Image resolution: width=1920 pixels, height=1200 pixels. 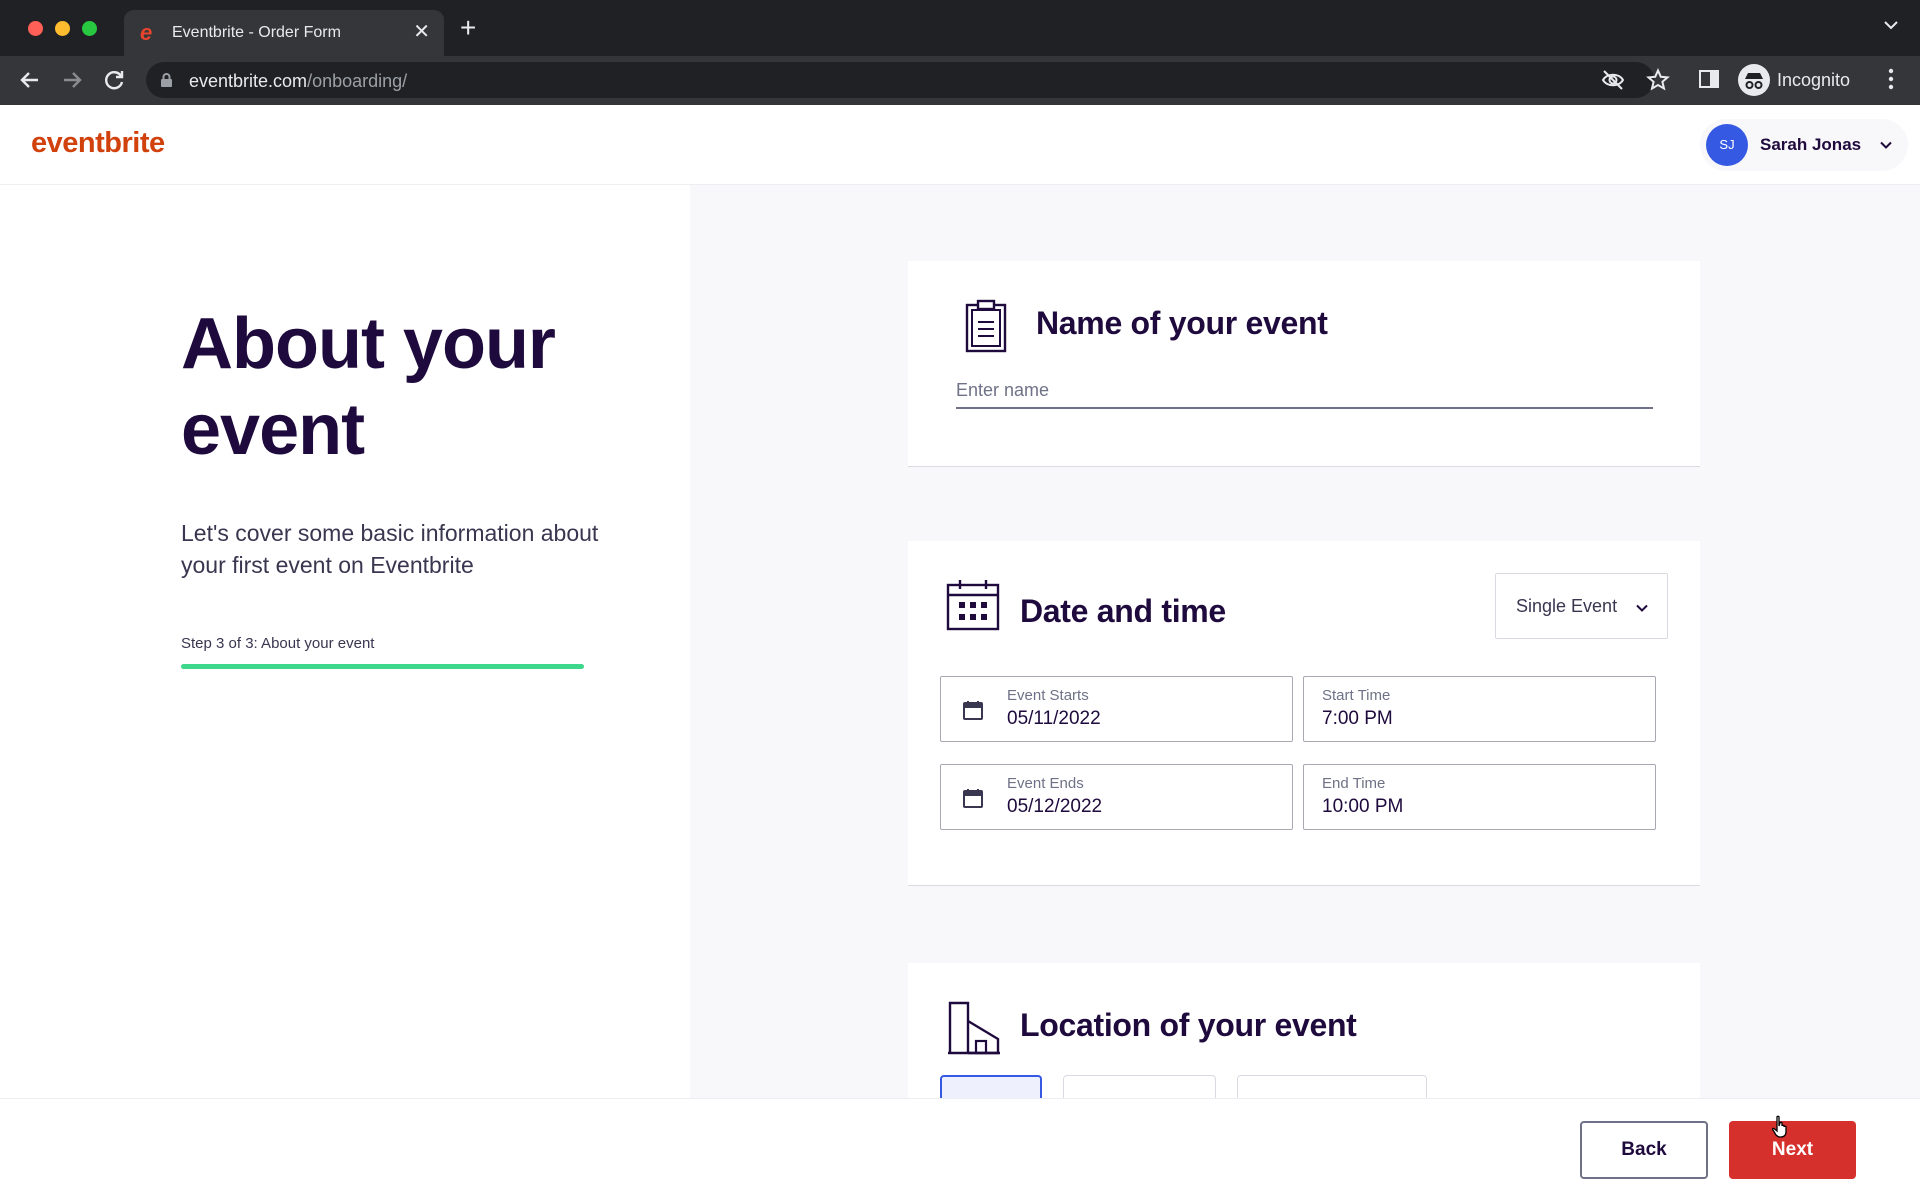 I want to click on minimize-window-button, so click(x=62, y=28).